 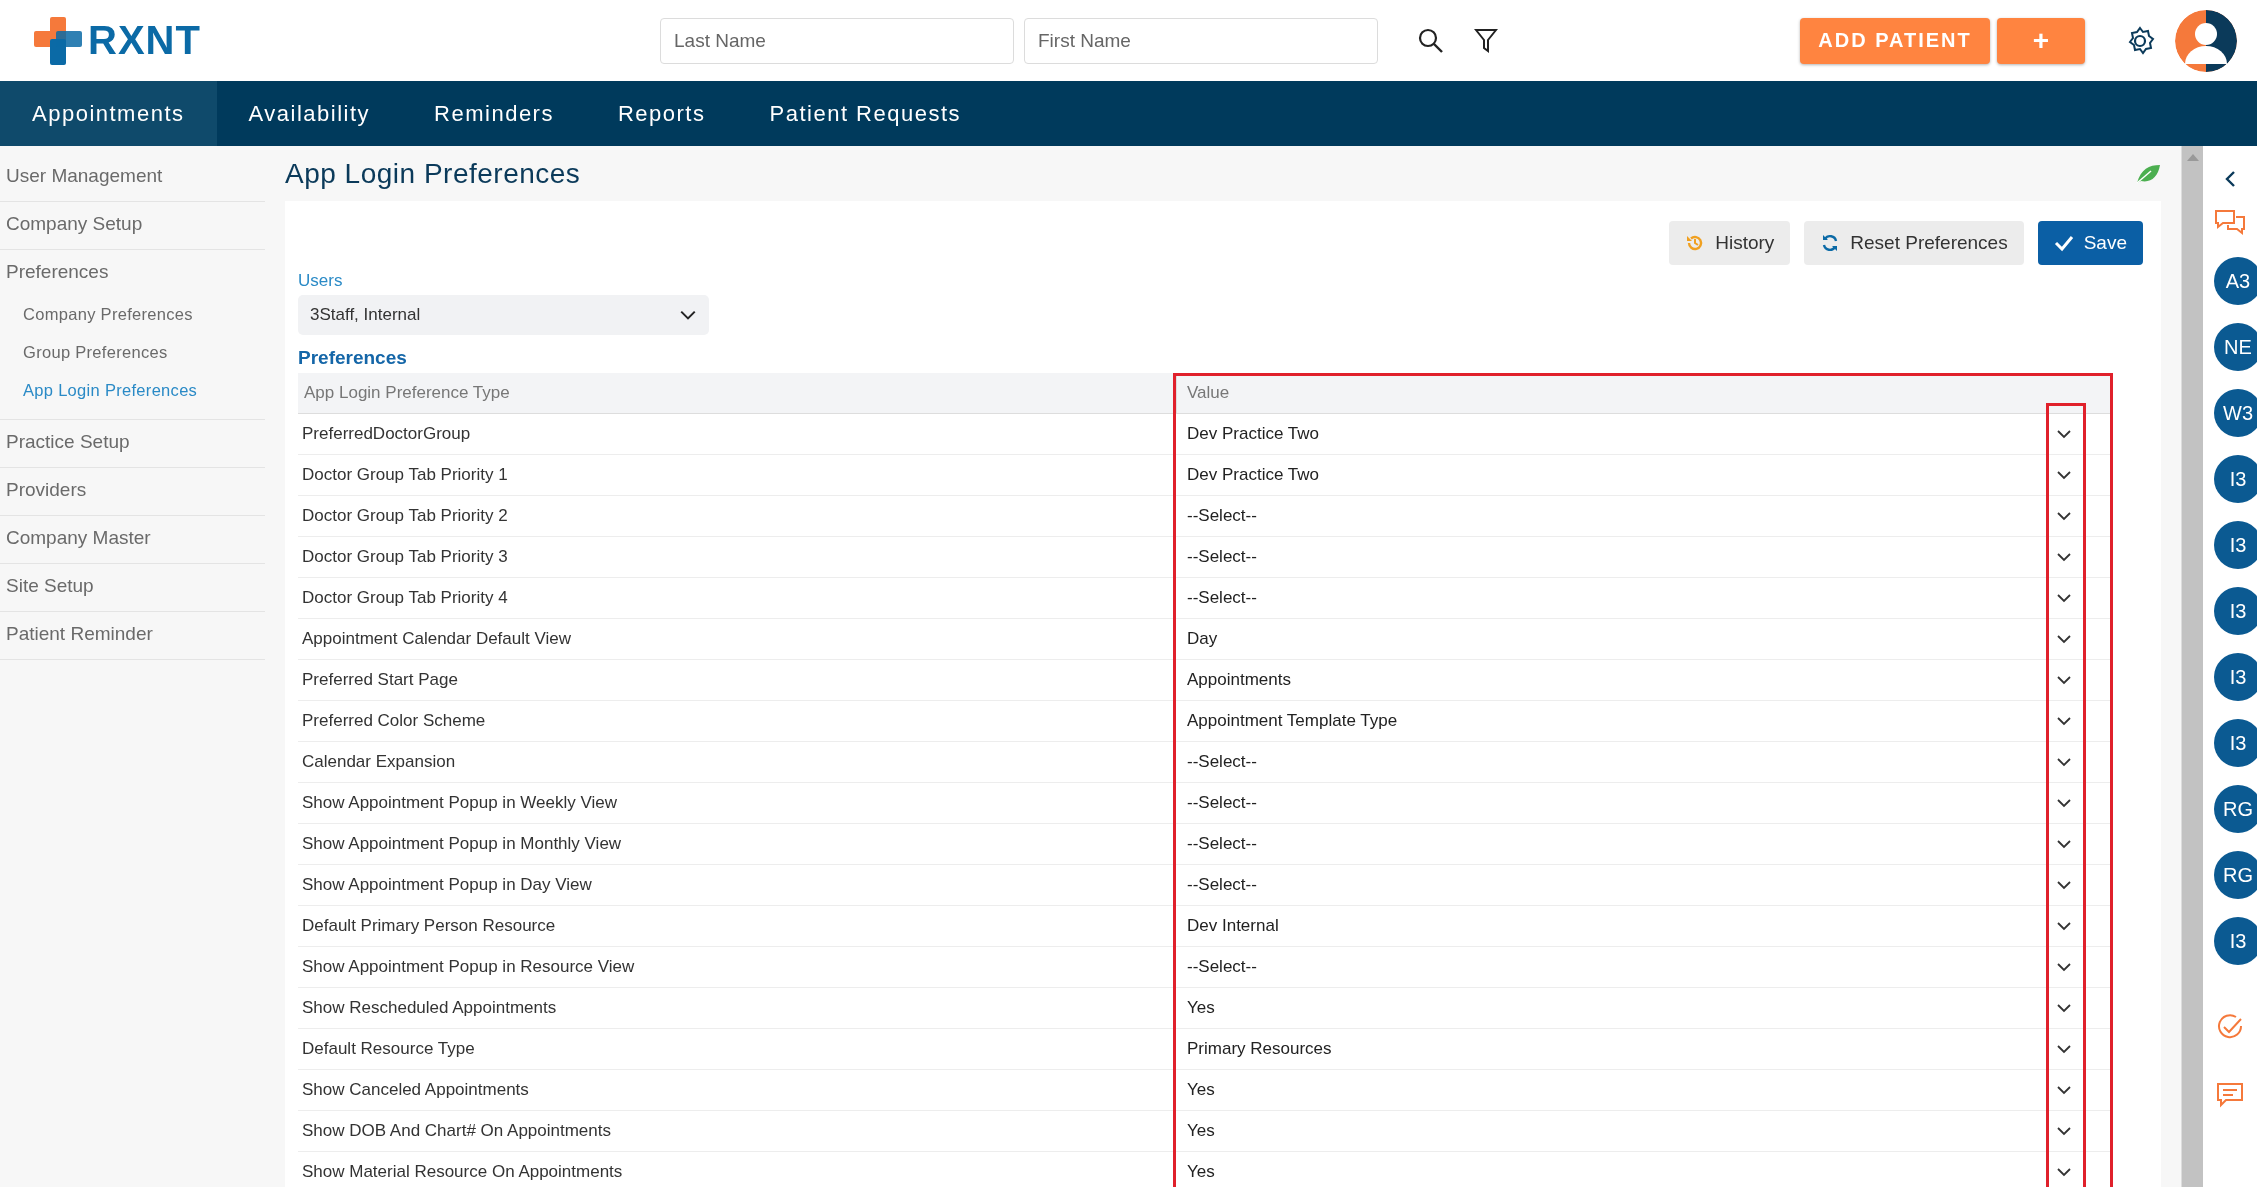 What do you see at coordinates (309, 113) in the screenshot?
I see `nav-tab: Availability` at bounding box center [309, 113].